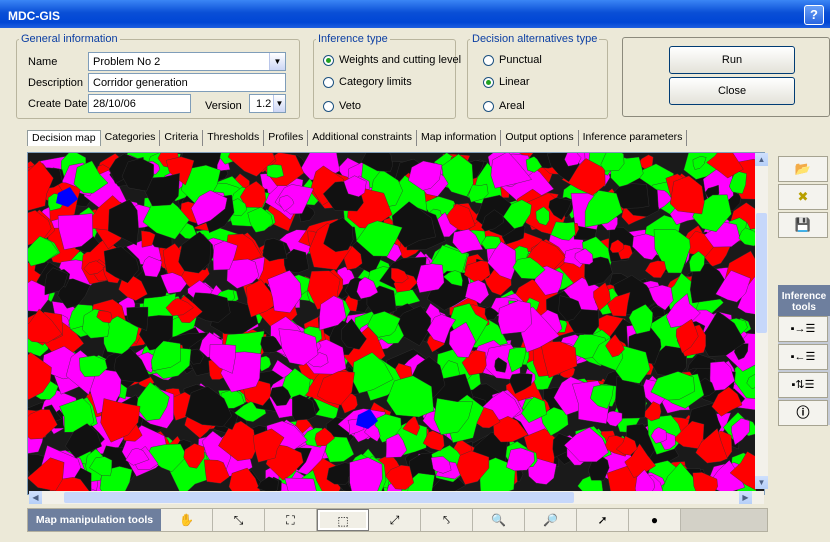 This screenshot has height=542, width=830. I want to click on tab-additional-constraints: Additional constraints, so click(363, 138).